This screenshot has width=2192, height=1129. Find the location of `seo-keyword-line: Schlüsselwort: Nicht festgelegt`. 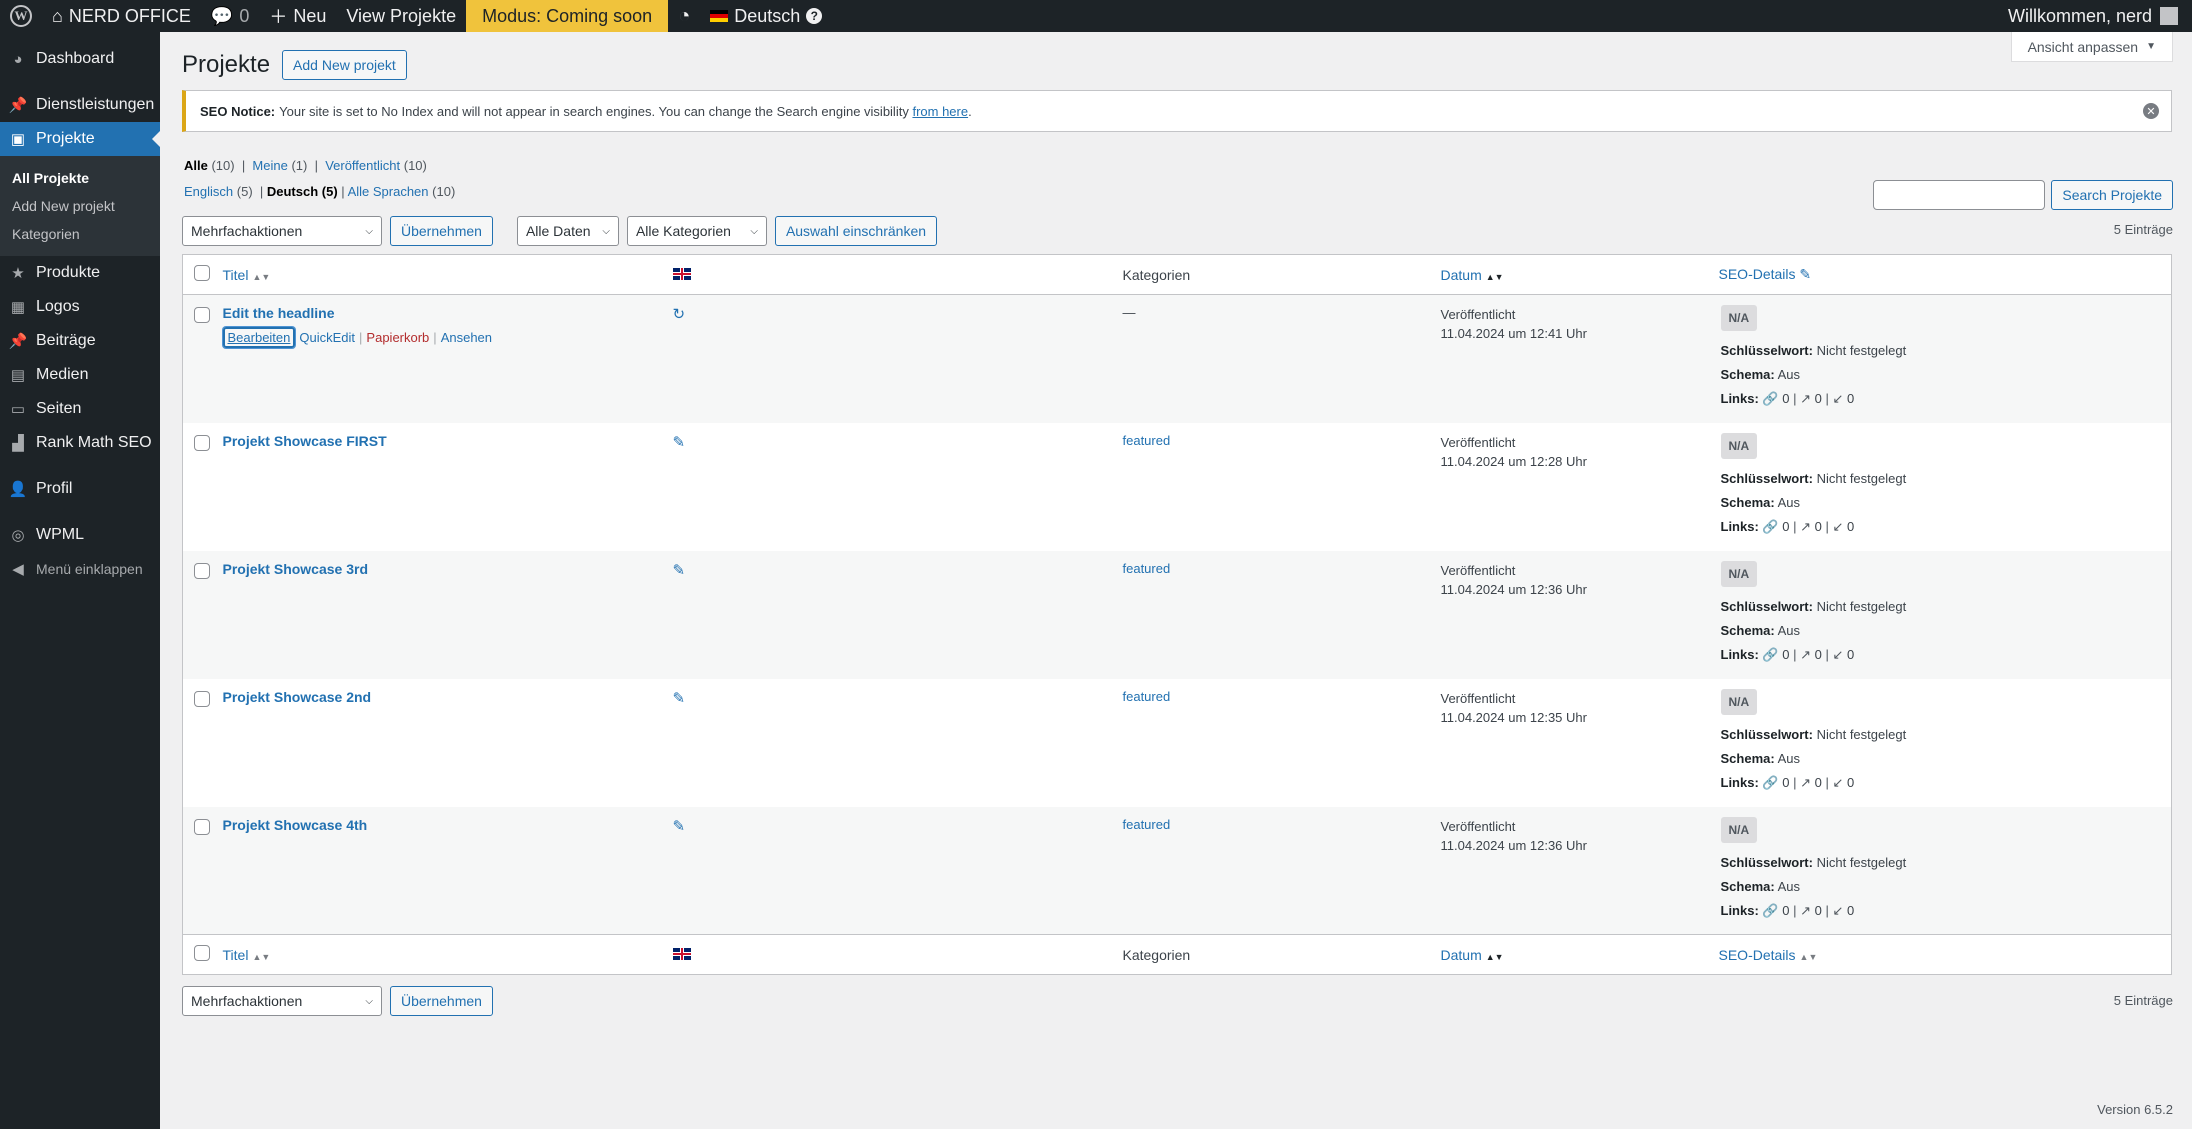

seo-keyword-line: Schlüsselwort: Nicht festgelegt is located at coordinates (1946, 863).